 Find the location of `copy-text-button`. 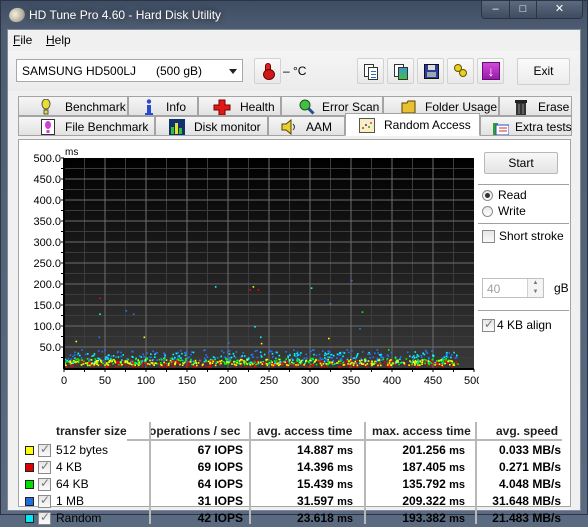

copy-text-button is located at coordinates (370, 71).